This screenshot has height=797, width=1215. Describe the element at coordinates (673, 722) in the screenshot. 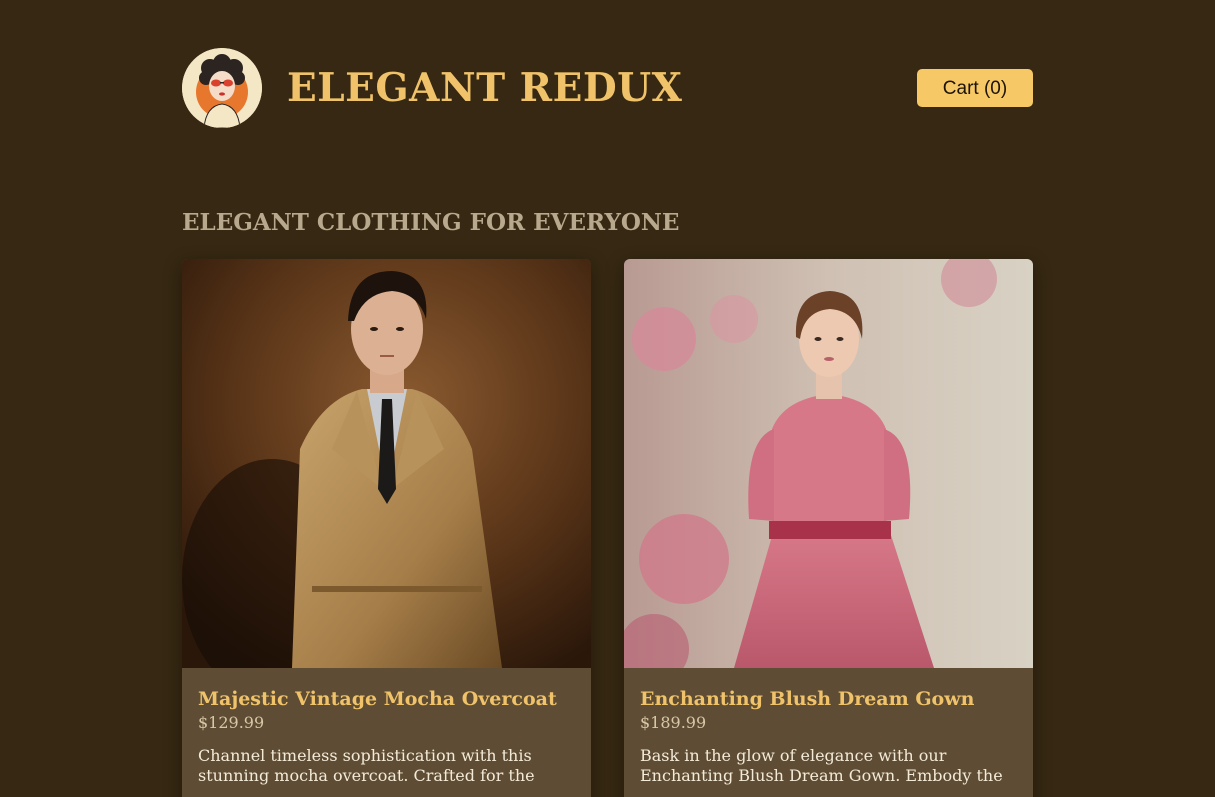

I see `product-price: $189.99` at that location.